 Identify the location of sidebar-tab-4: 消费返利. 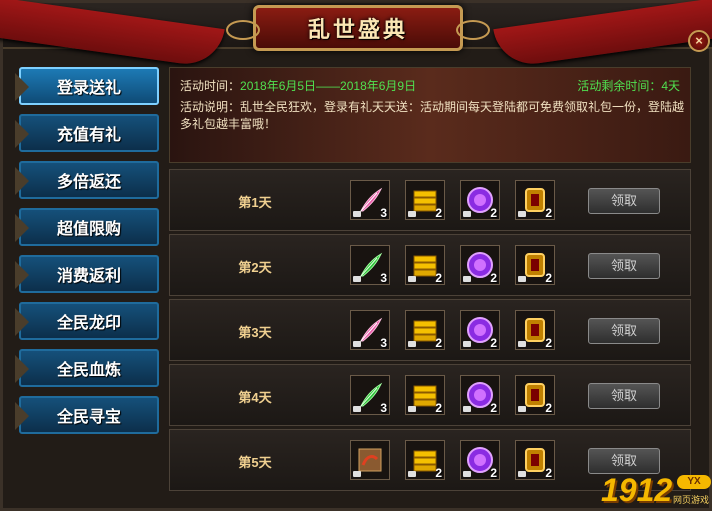
(87, 274).